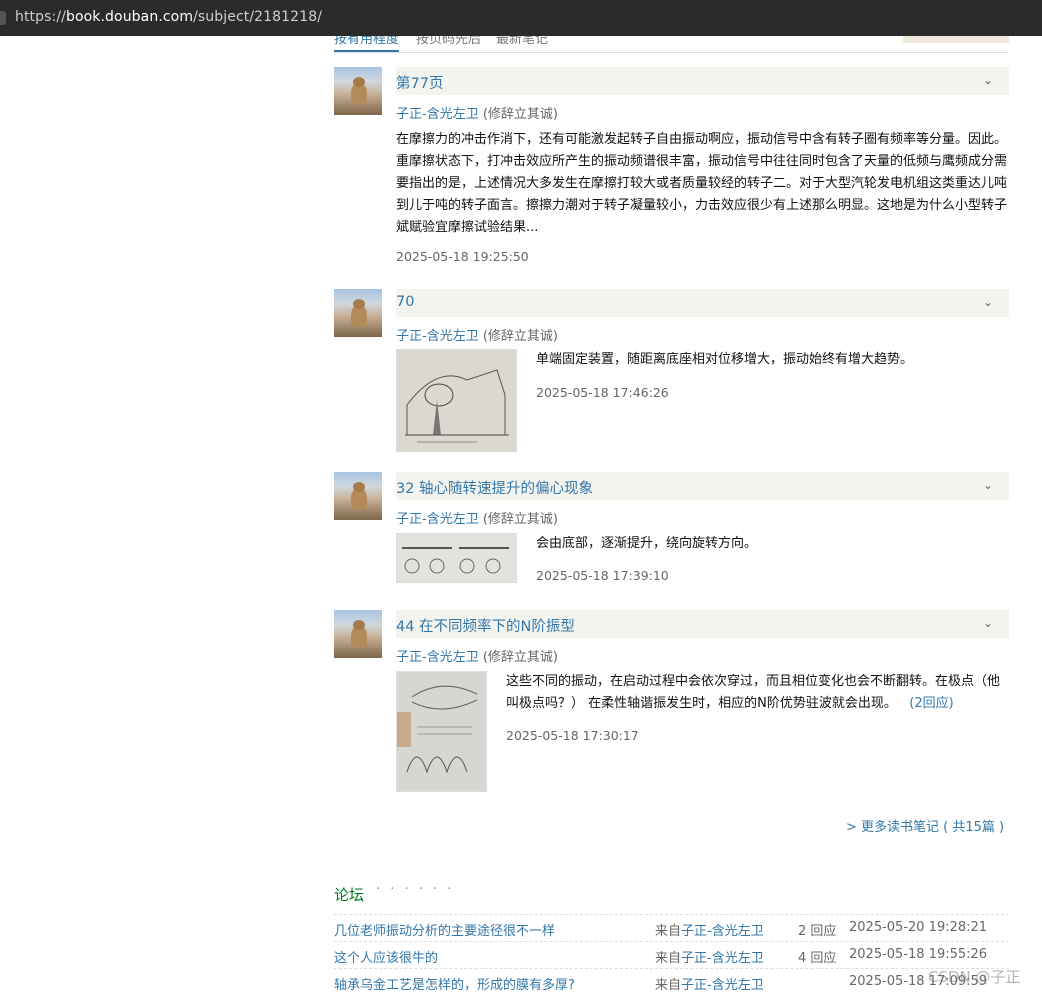 This screenshot has height=995, width=1042. I want to click on url-text: https://book.douban.com/subject/2181218/, so click(168, 17).